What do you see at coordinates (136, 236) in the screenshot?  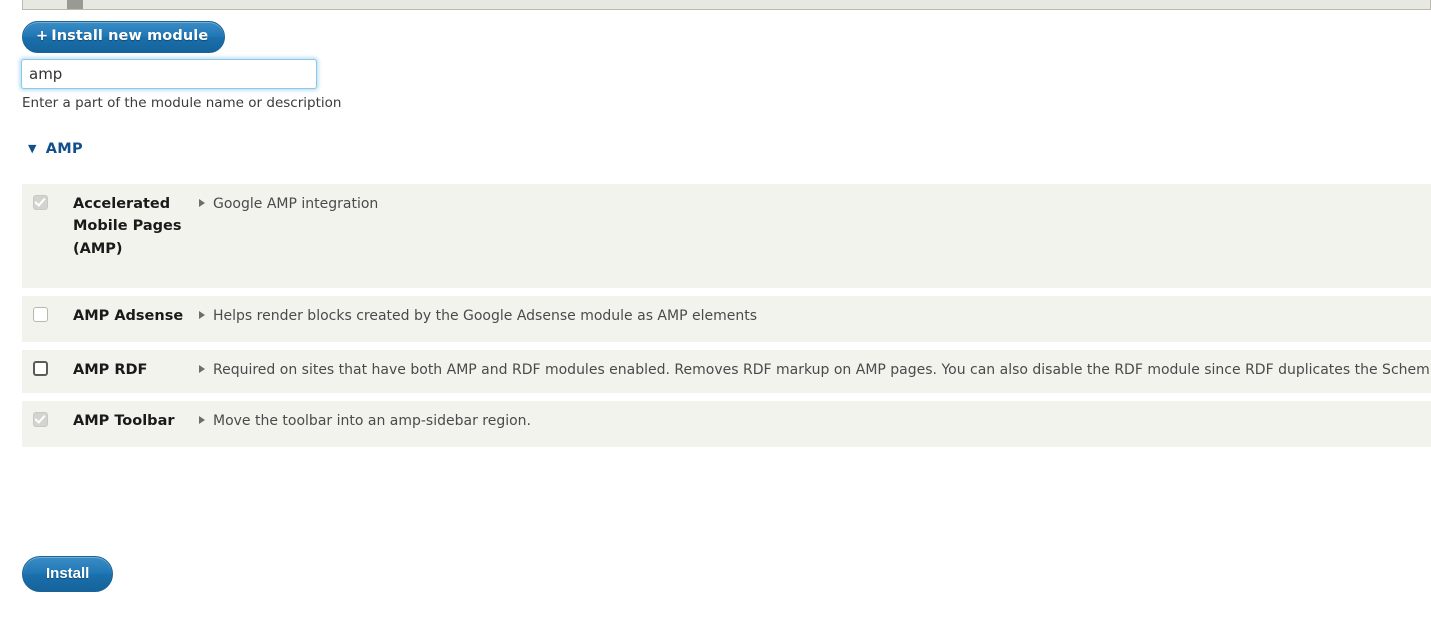 I see `module-name: Accelerated Mobile Pages (AMP)` at bounding box center [136, 236].